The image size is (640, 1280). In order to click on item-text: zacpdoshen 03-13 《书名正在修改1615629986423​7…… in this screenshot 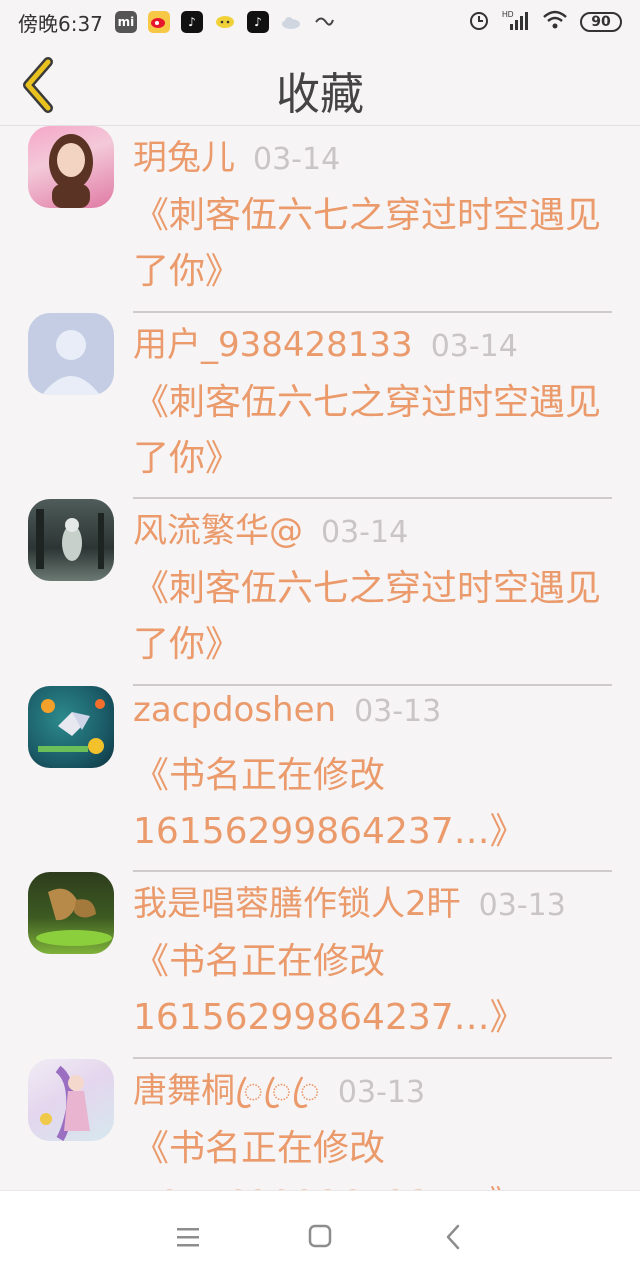, I will do `click(376, 775)`.